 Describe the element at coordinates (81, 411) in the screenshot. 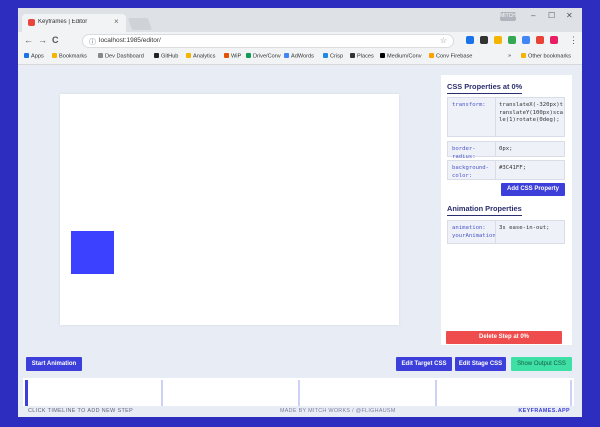

I see `footer-hint: CLICK TIMELINE TO ADD NEW STEP` at that location.